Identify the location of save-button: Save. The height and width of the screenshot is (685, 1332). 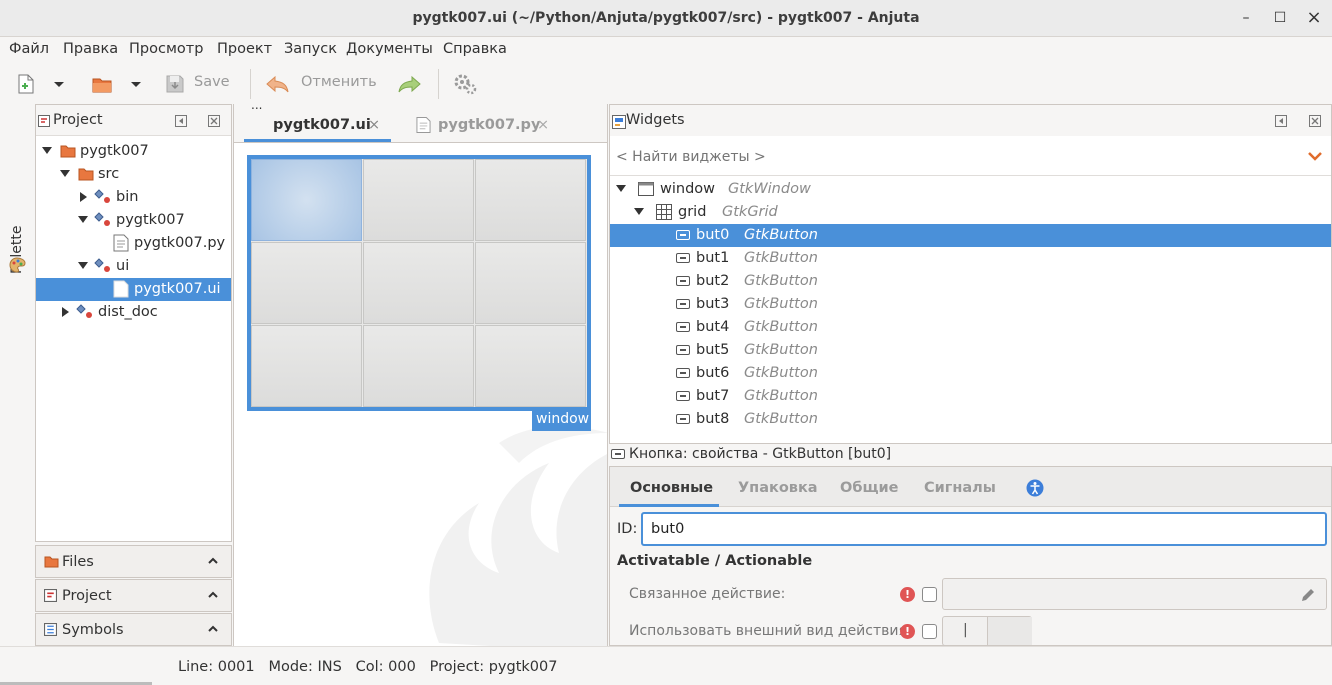
(212, 82).